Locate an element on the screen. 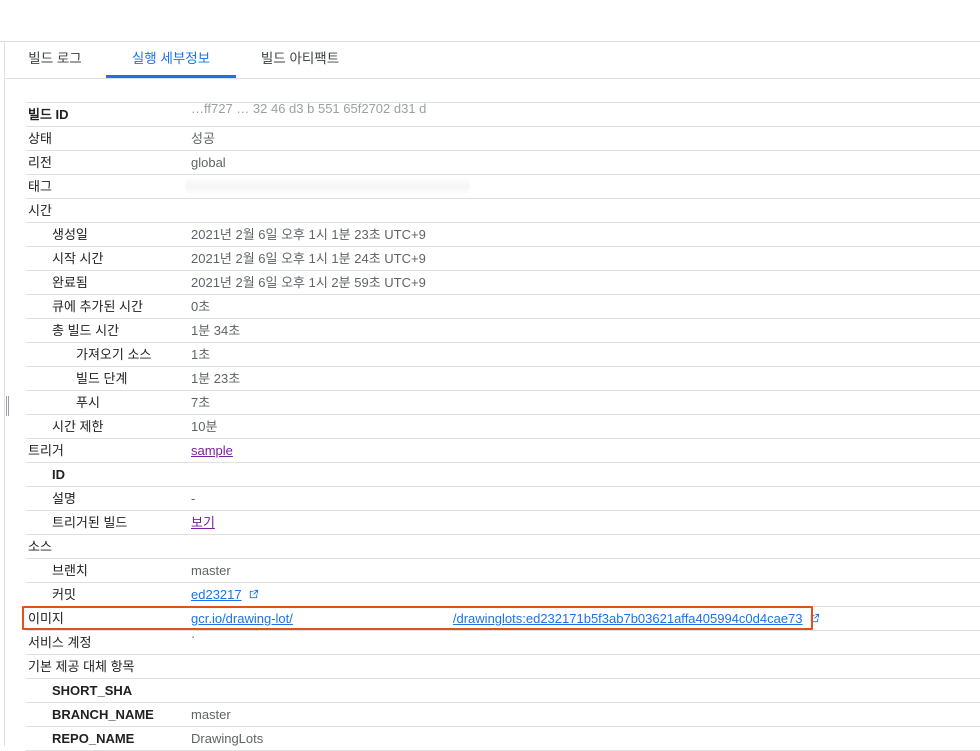  row-label: 리전 is located at coordinates (40, 162).